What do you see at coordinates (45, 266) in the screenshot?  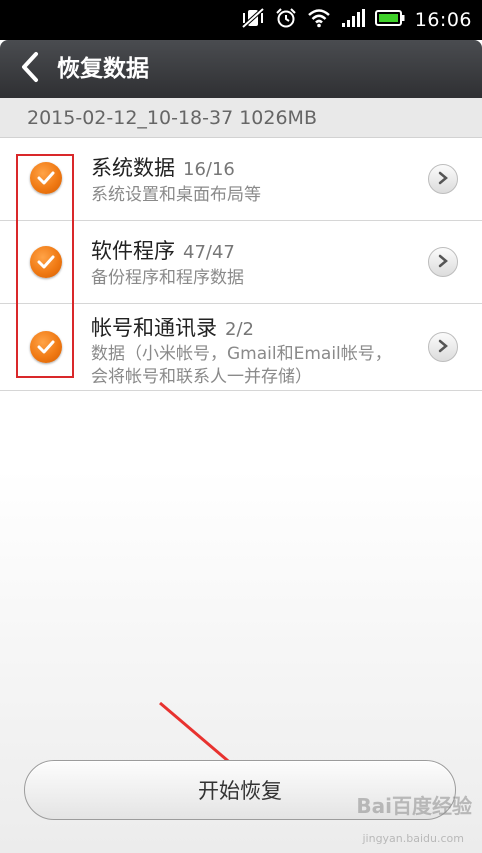 I see `annotation-highlight-box` at bounding box center [45, 266].